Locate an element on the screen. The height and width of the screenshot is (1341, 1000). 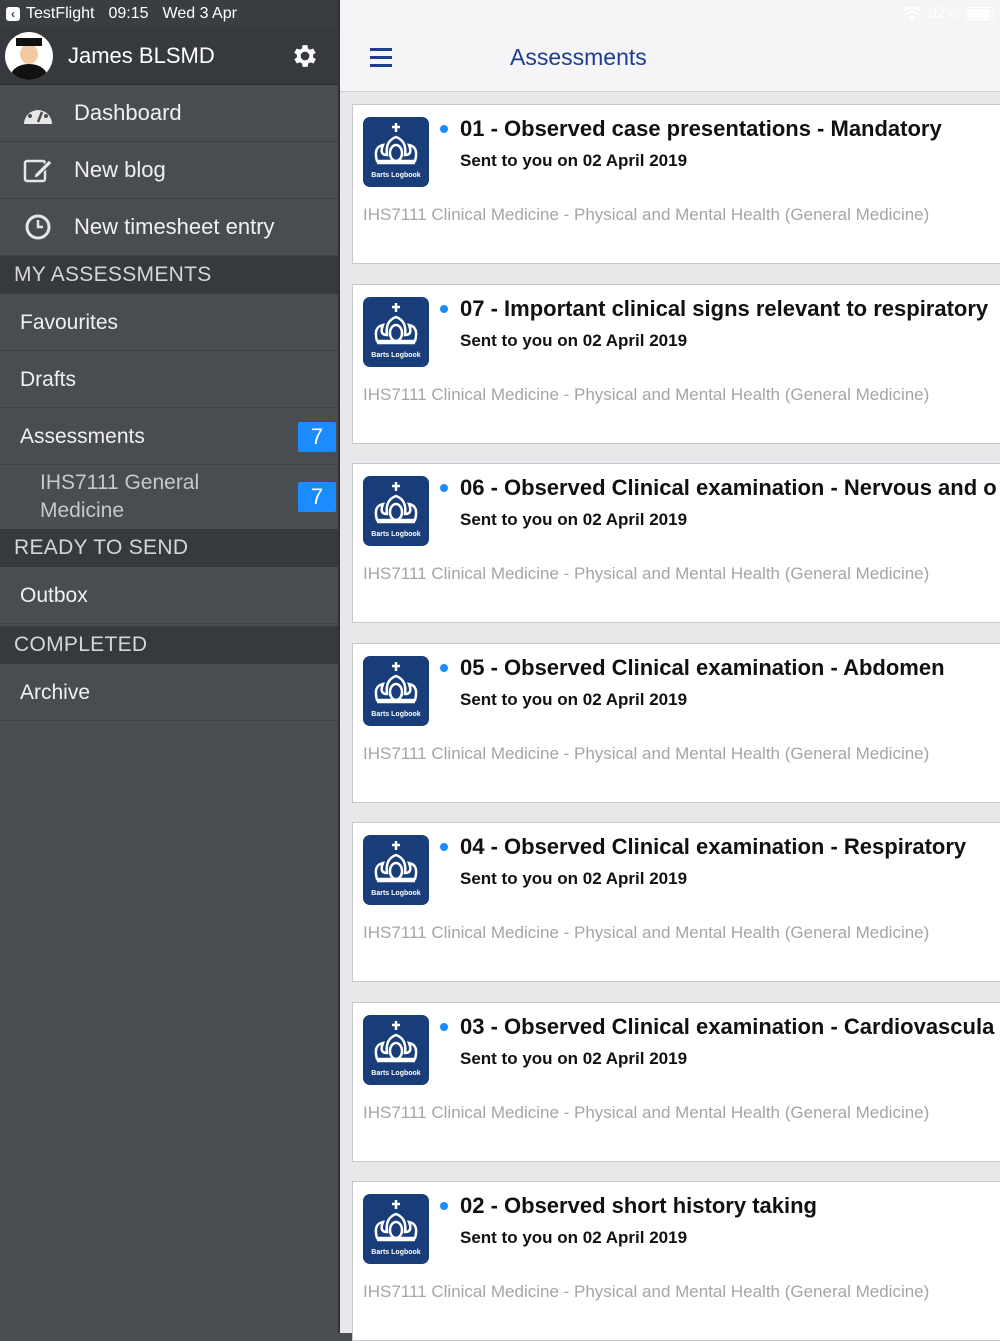
status-bar-right: 92% is located at coordinates (951, 13).